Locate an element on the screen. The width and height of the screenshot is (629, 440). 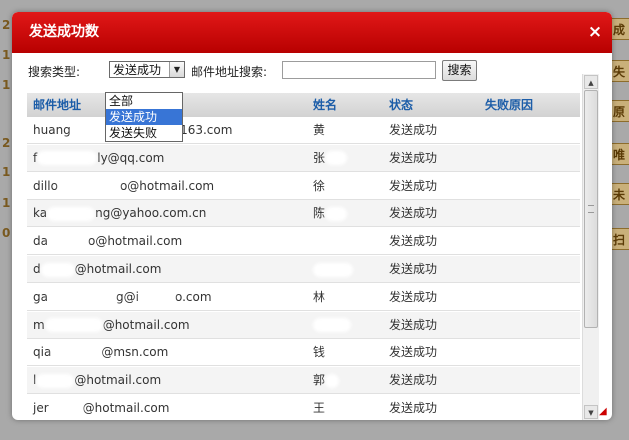
scrollbar-thumb is located at coordinates (591, 209).